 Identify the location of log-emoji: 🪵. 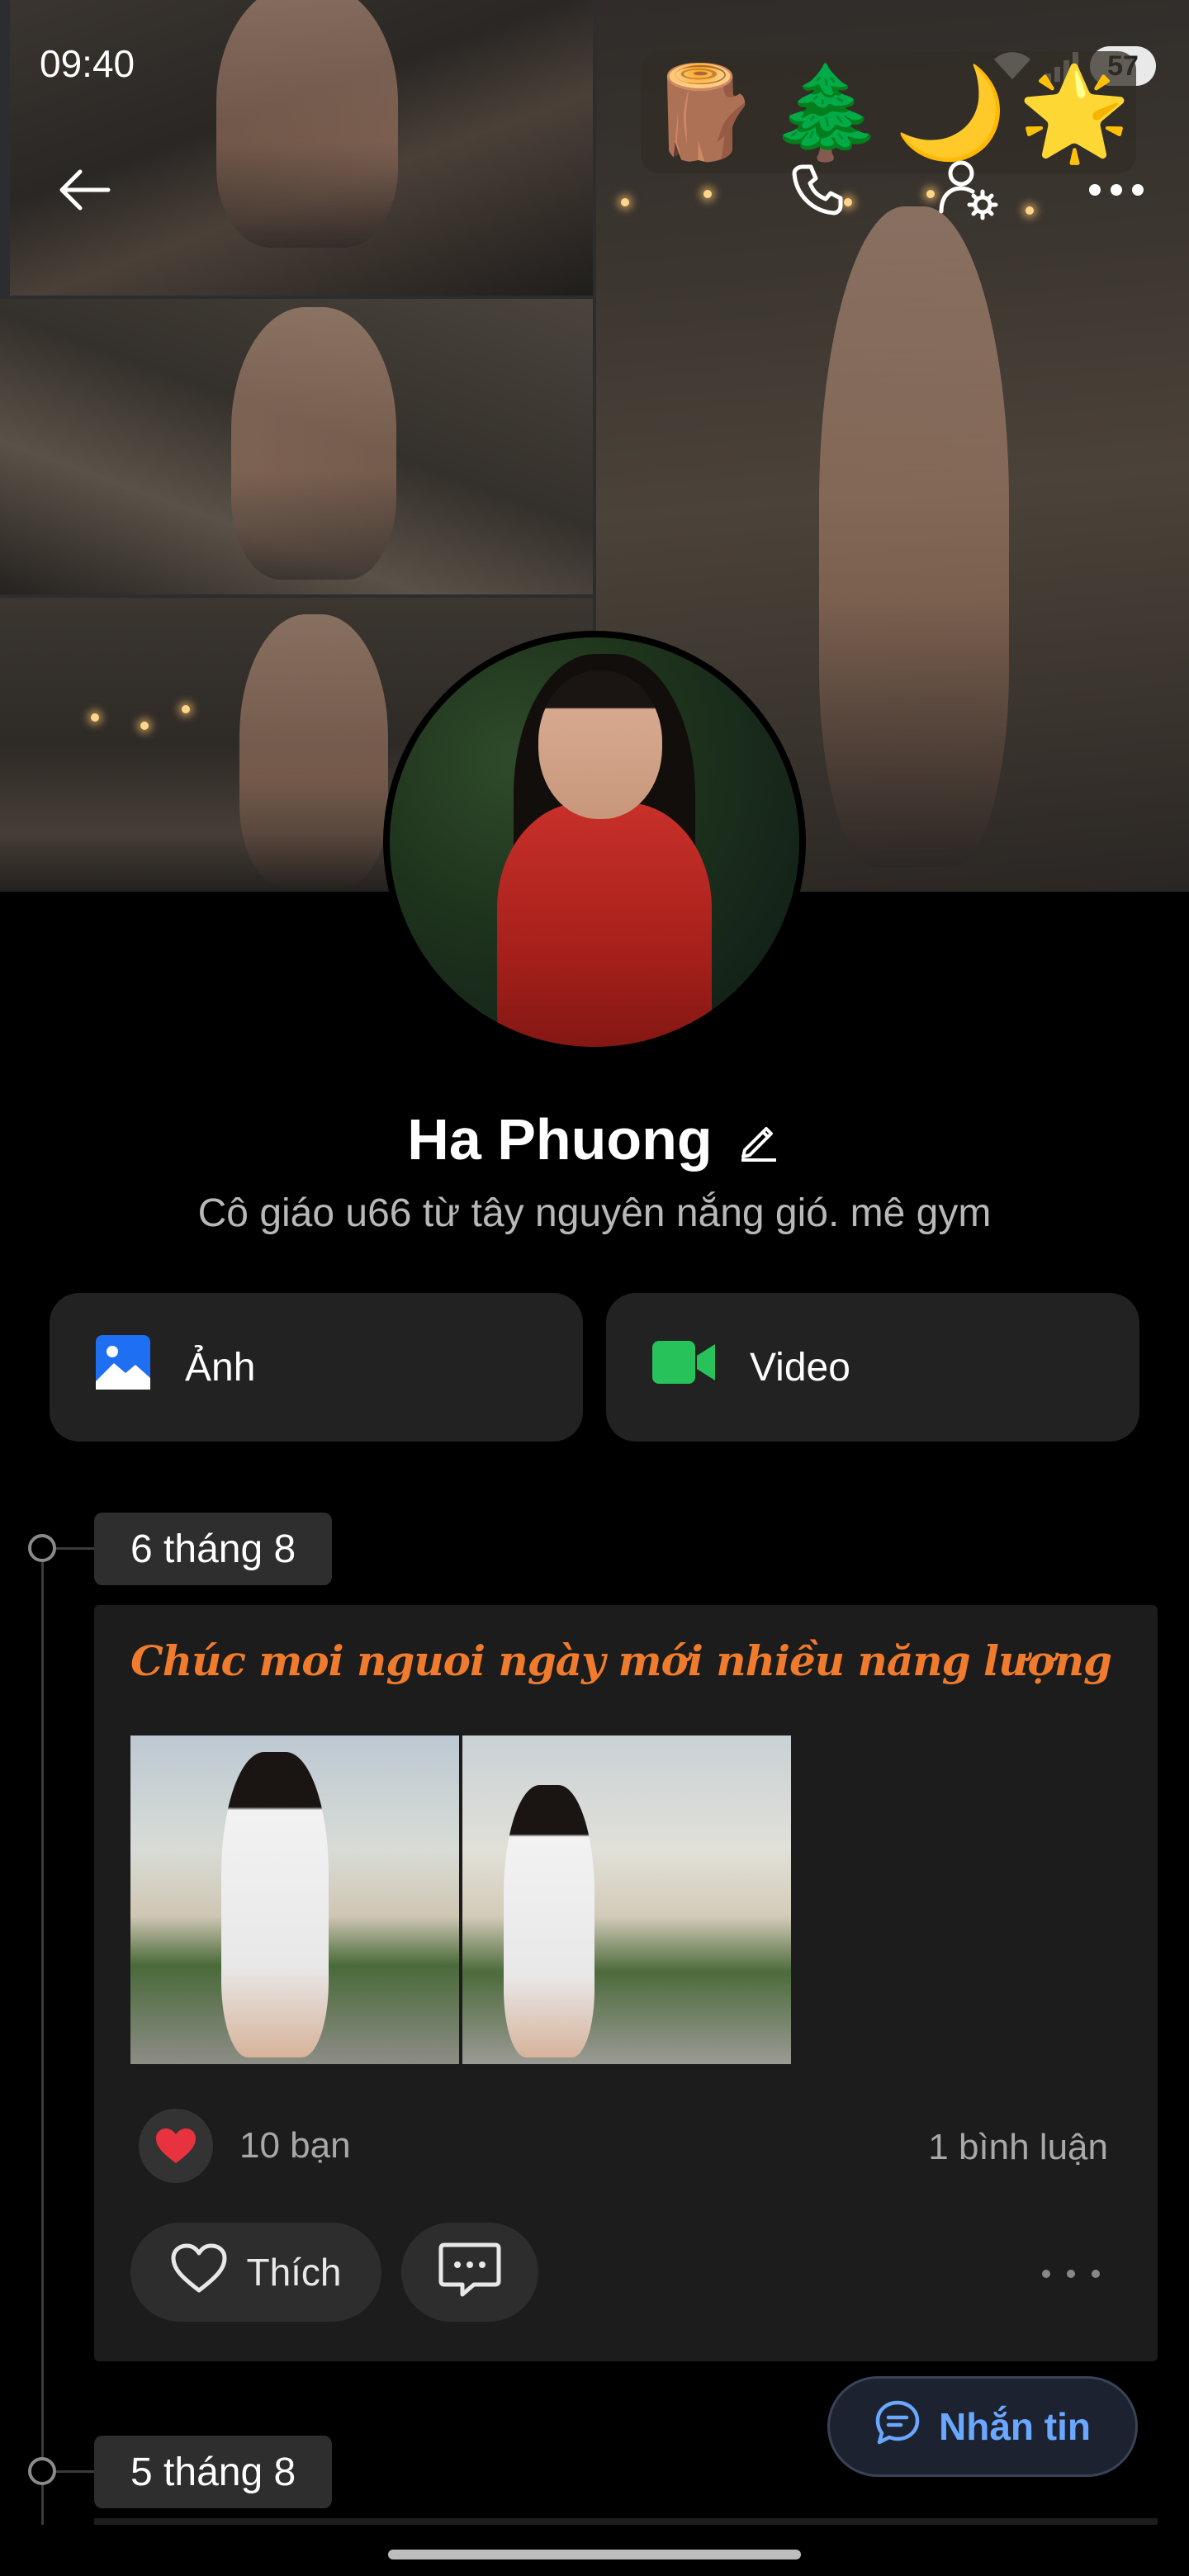
(703, 112).